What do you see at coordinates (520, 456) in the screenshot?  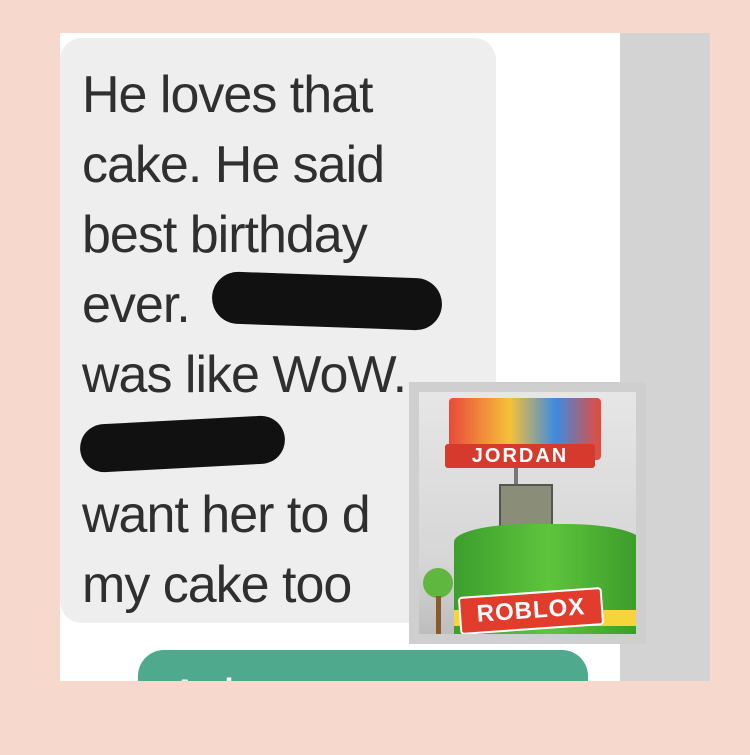 I see `topper-name-banner: JORDAN` at bounding box center [520, 456].